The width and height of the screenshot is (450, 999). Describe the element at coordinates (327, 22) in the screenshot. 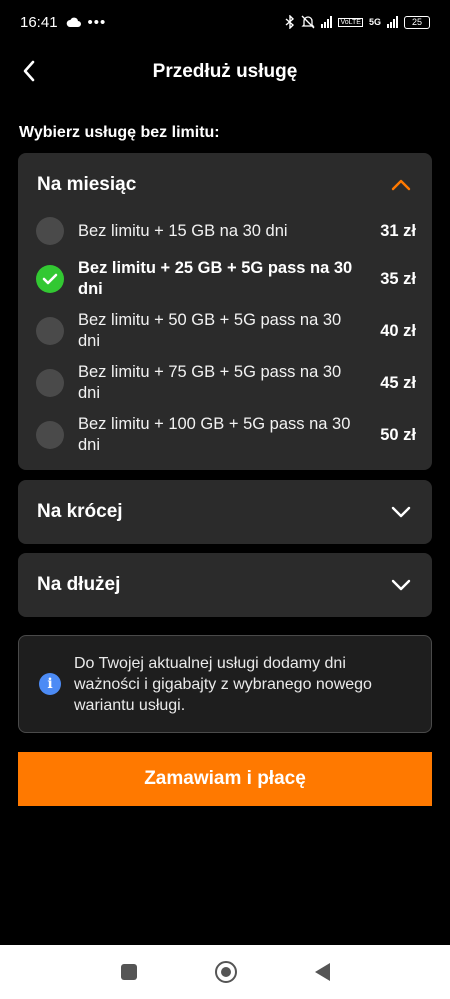

I see `signal-icon` at that location.